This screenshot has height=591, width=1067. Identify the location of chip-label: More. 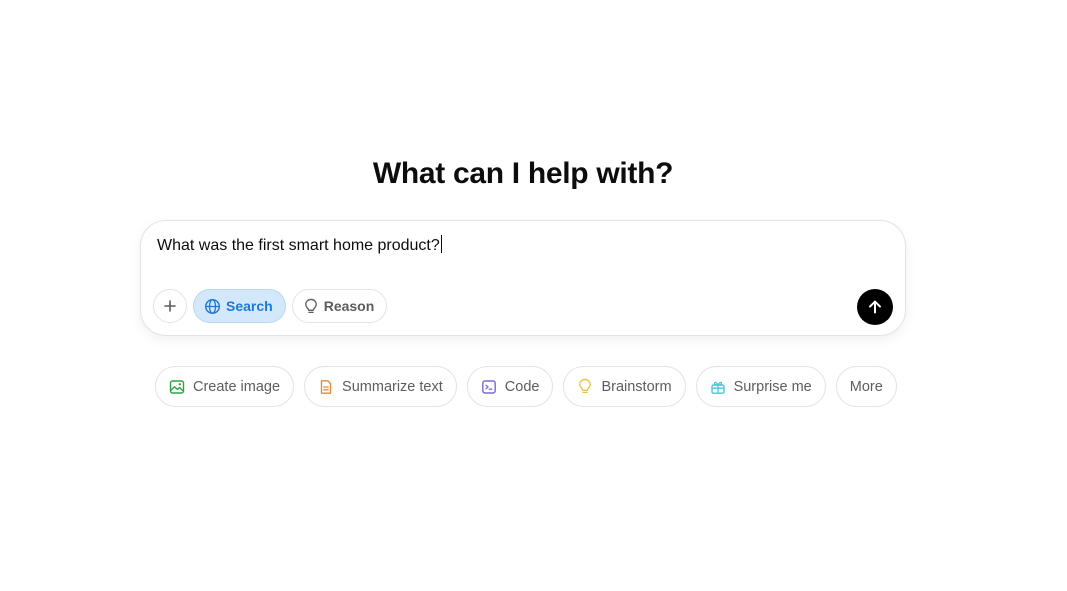
(866, 386).